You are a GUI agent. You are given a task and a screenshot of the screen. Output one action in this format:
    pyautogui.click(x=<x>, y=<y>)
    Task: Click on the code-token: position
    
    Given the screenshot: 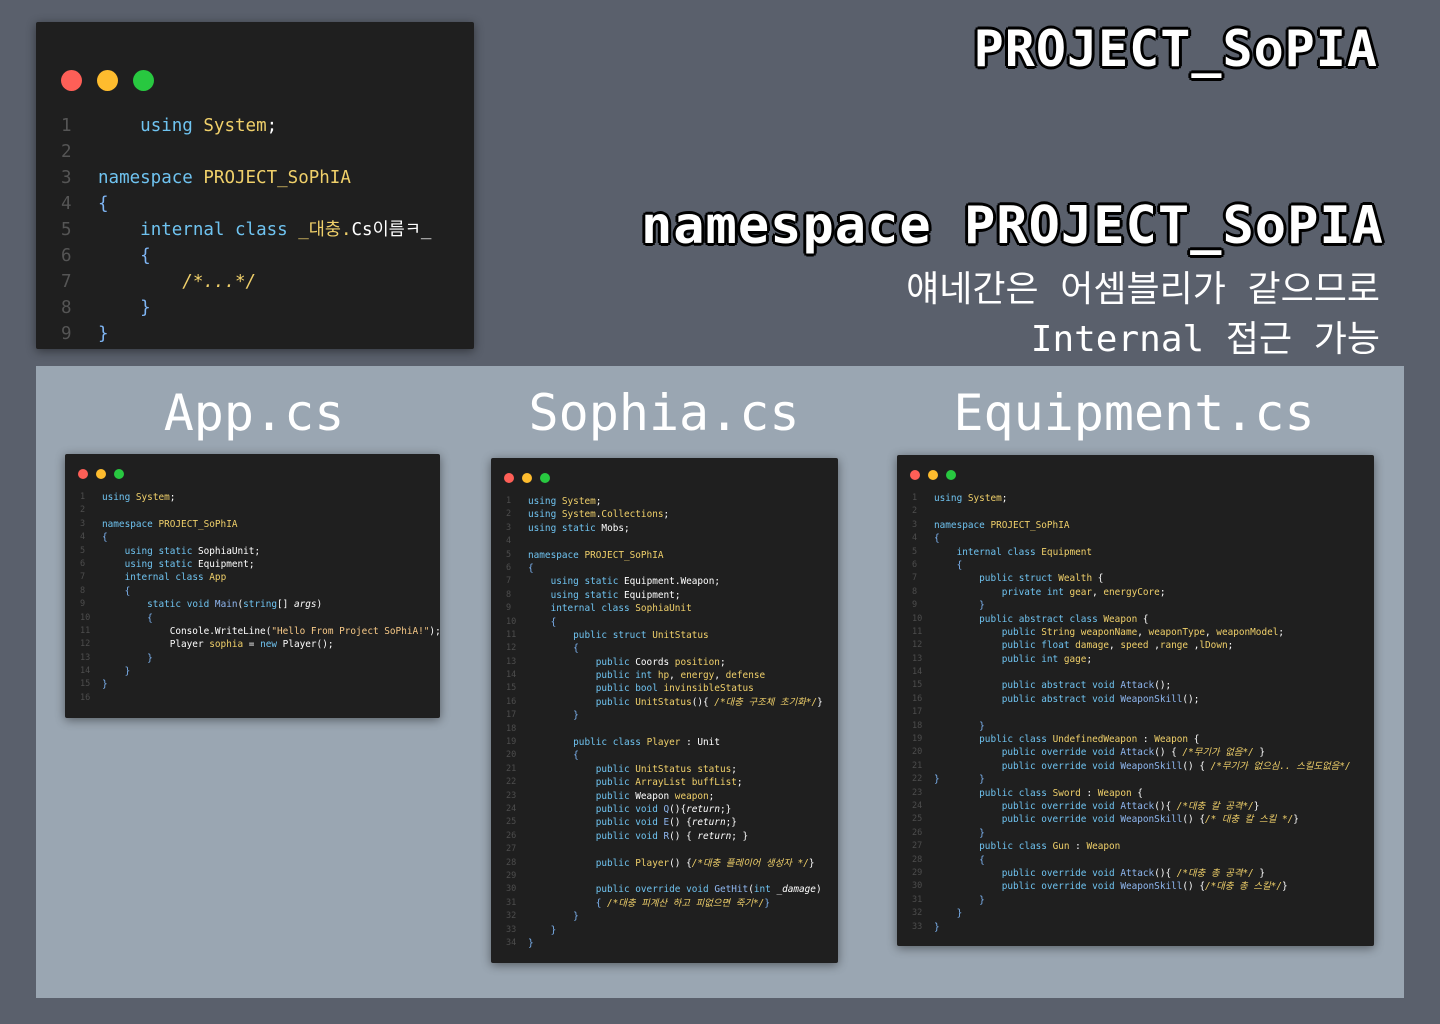 What is the action you would take?
    pyautogui.click(x=697, y=662)
    